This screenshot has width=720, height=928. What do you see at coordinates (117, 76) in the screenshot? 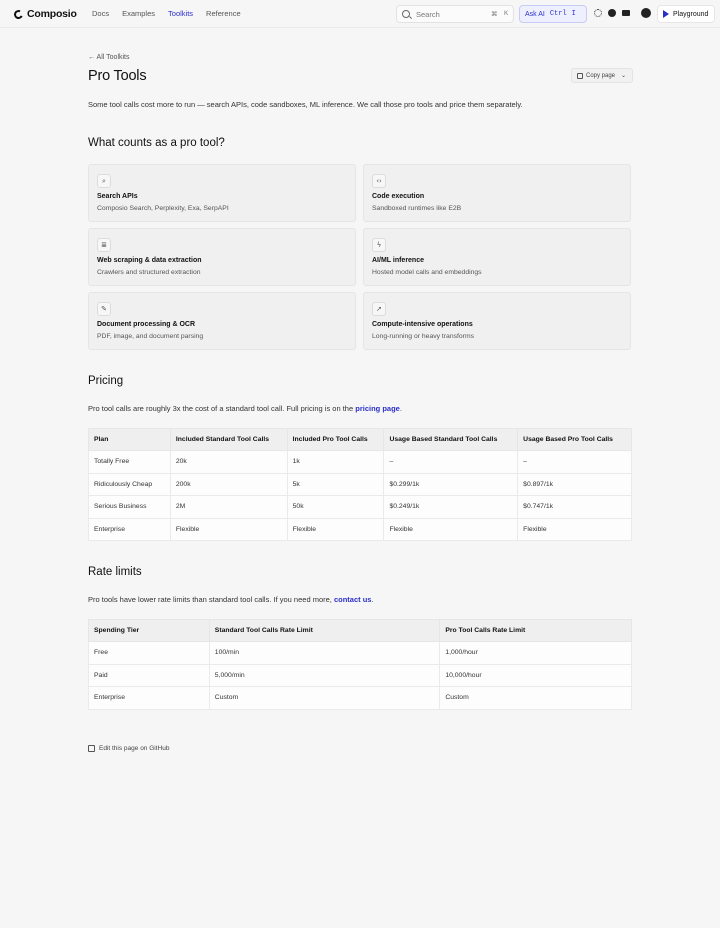
I see `page-title: Pro Tools` at bounding box center [117, 76].